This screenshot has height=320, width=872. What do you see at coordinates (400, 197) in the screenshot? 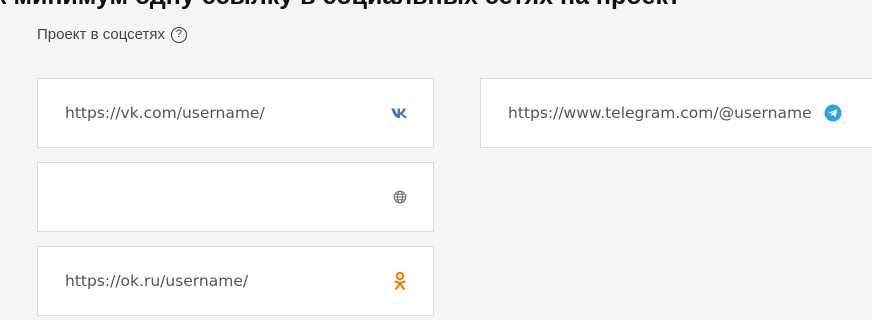
I see `globe-icon` at bounding box center [400, 197].